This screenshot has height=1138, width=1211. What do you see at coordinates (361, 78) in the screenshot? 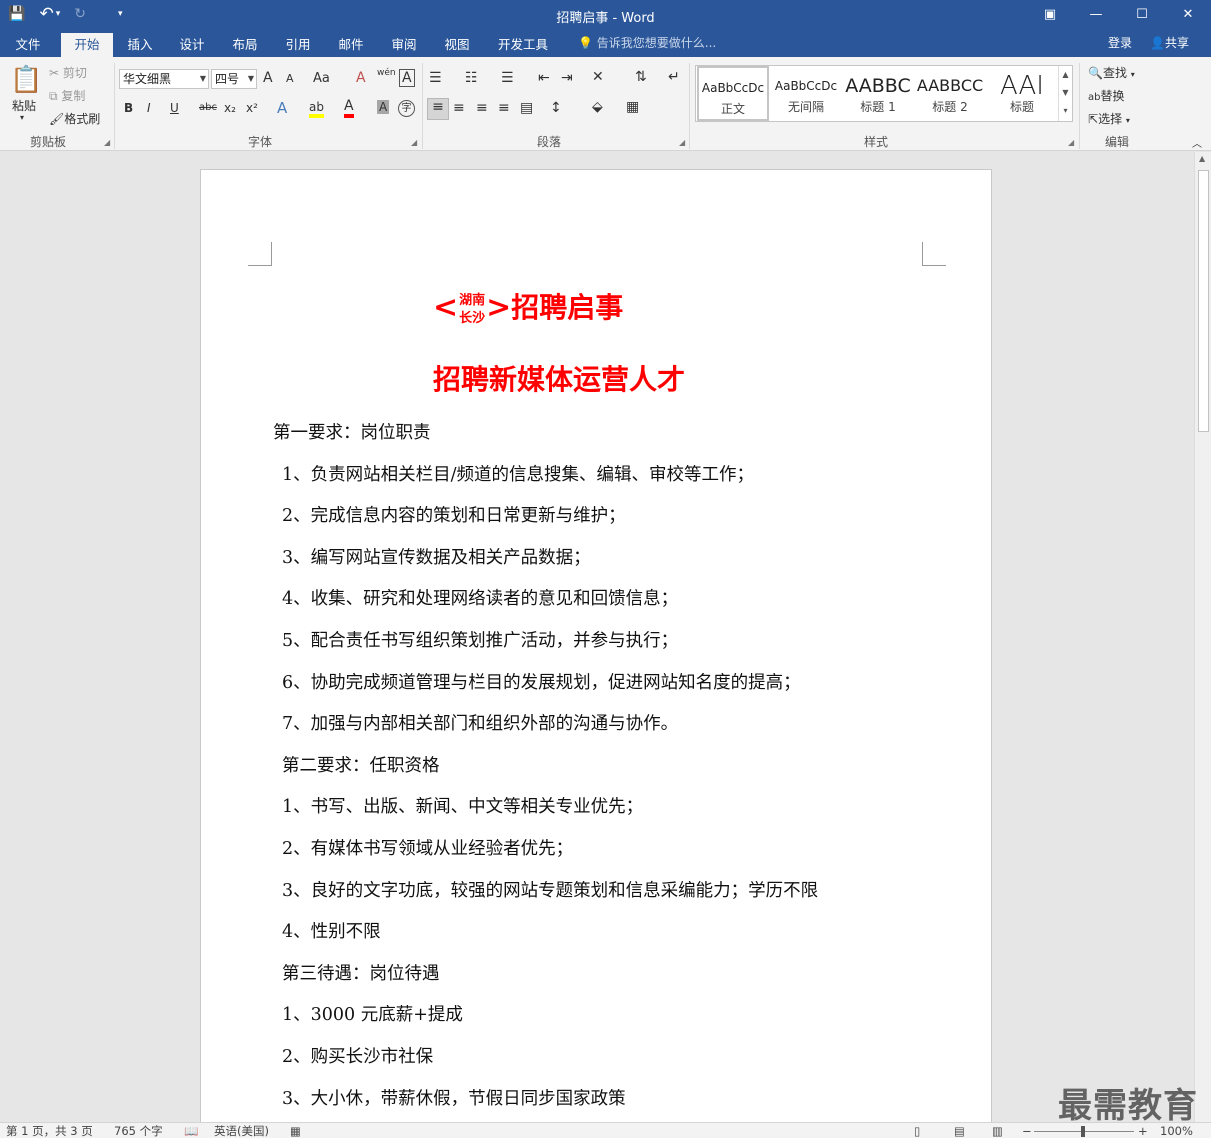
I see `clear-format-button: A` at bounding box center [361, 78].